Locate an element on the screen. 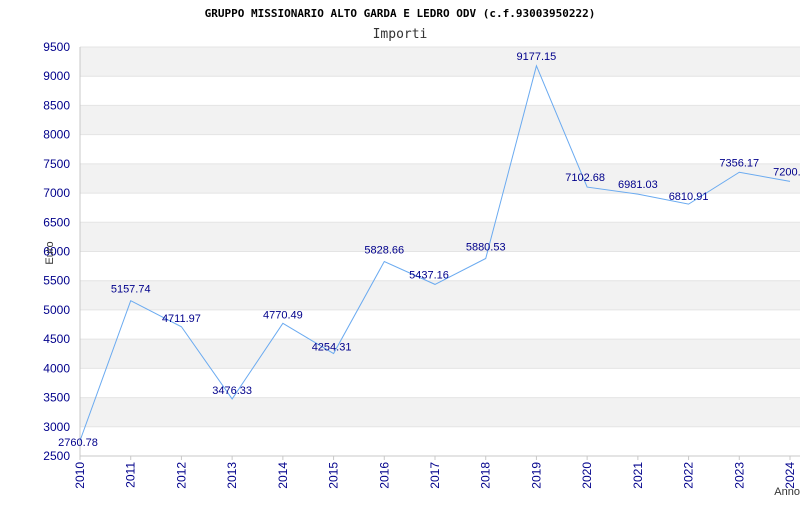 Image resolution: width=800 pixels, height=505 pixels. data-label: 7102.68 is located at coordinates (585, 178).